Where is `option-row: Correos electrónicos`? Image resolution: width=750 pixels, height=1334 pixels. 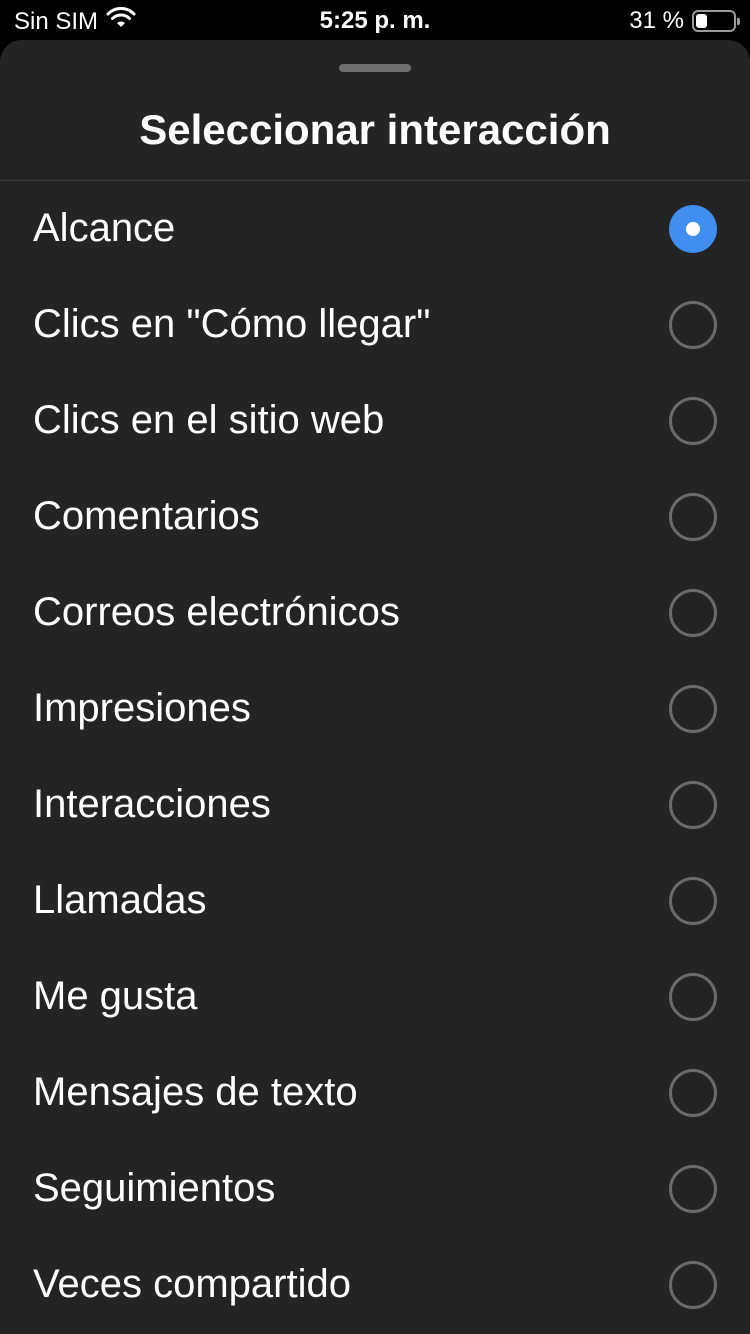 option-row: Correos electrónicos is located at coordinates (375, 613).